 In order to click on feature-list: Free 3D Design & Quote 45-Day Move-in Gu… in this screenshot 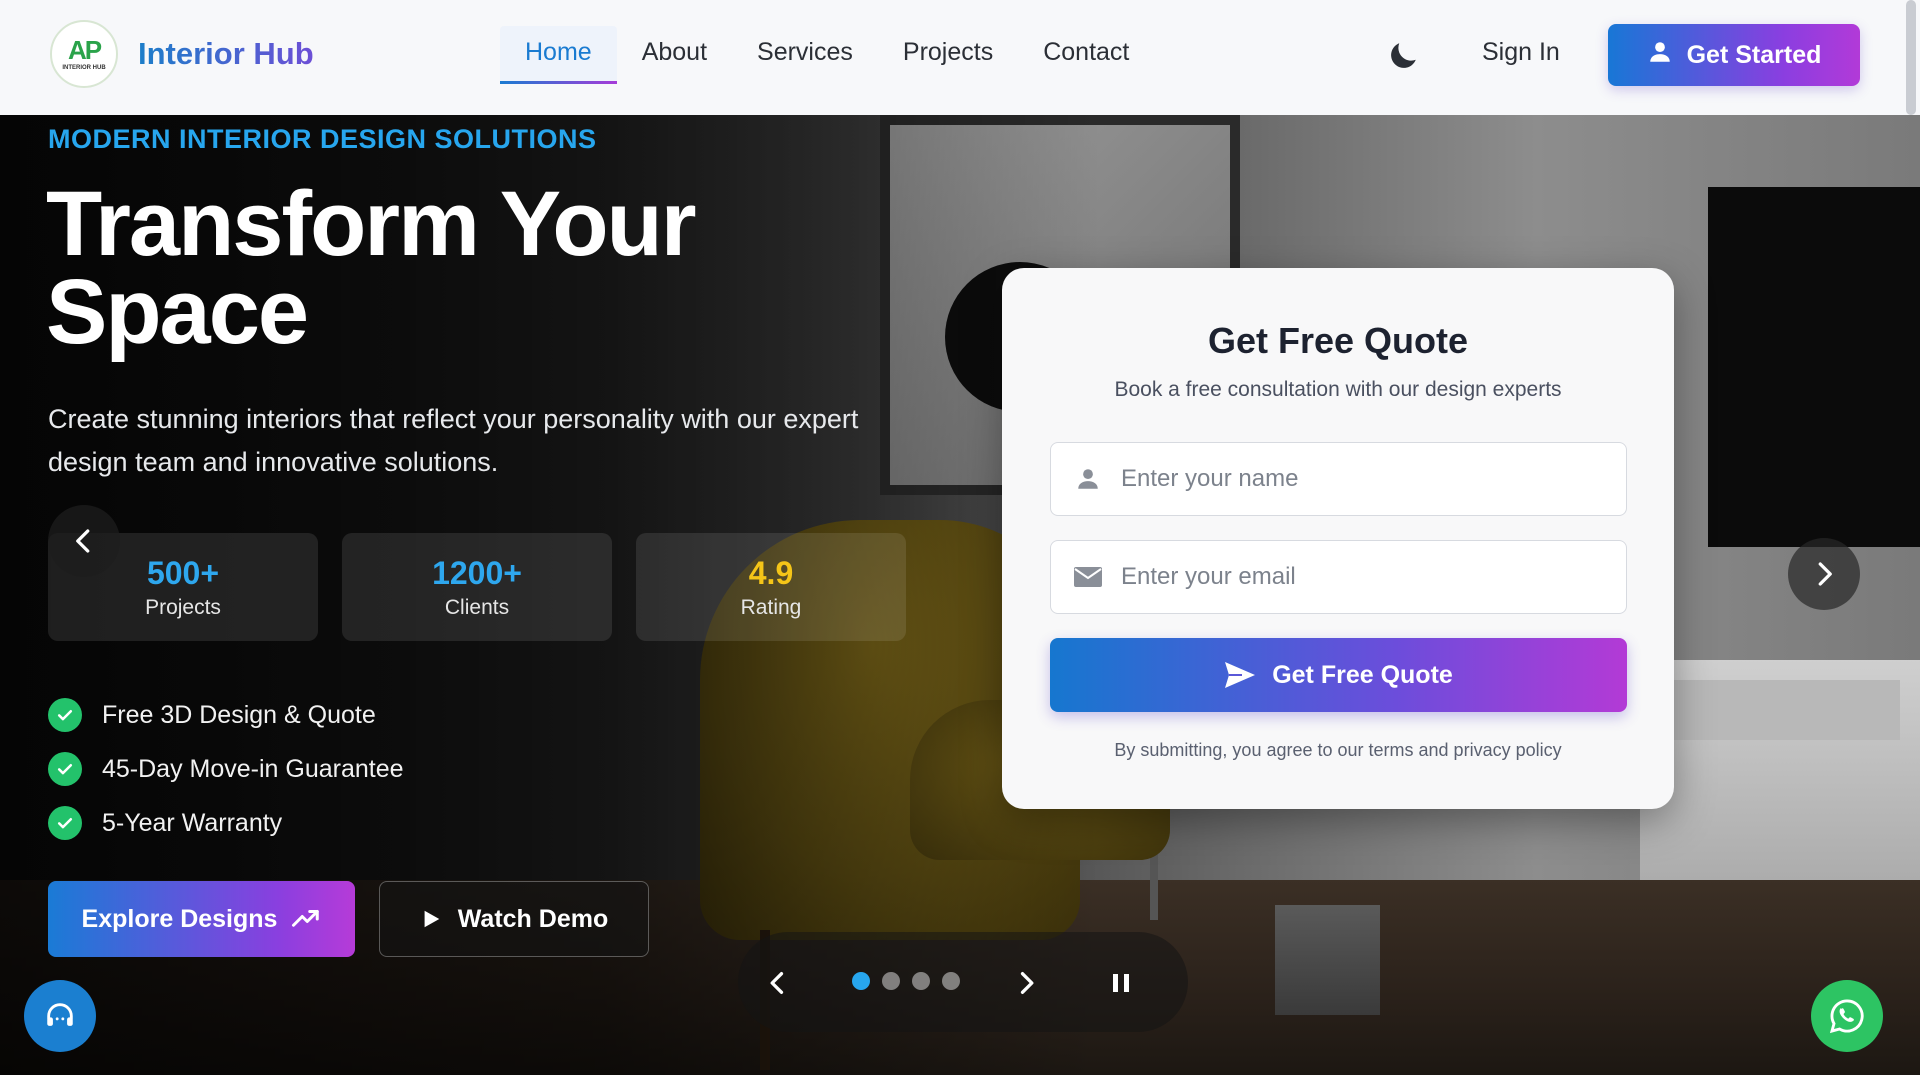, I will do `click(226, 769)`.